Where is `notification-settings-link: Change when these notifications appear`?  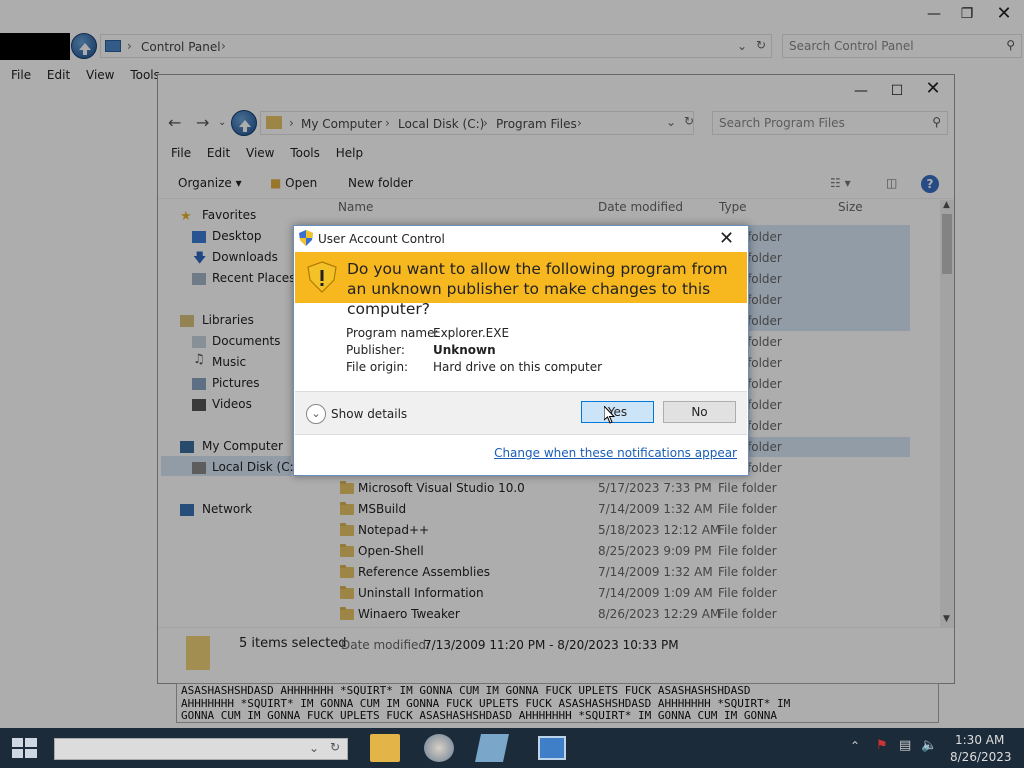 notification-settings-link: Change when these notifications appear is located at coordinates (615, 453).